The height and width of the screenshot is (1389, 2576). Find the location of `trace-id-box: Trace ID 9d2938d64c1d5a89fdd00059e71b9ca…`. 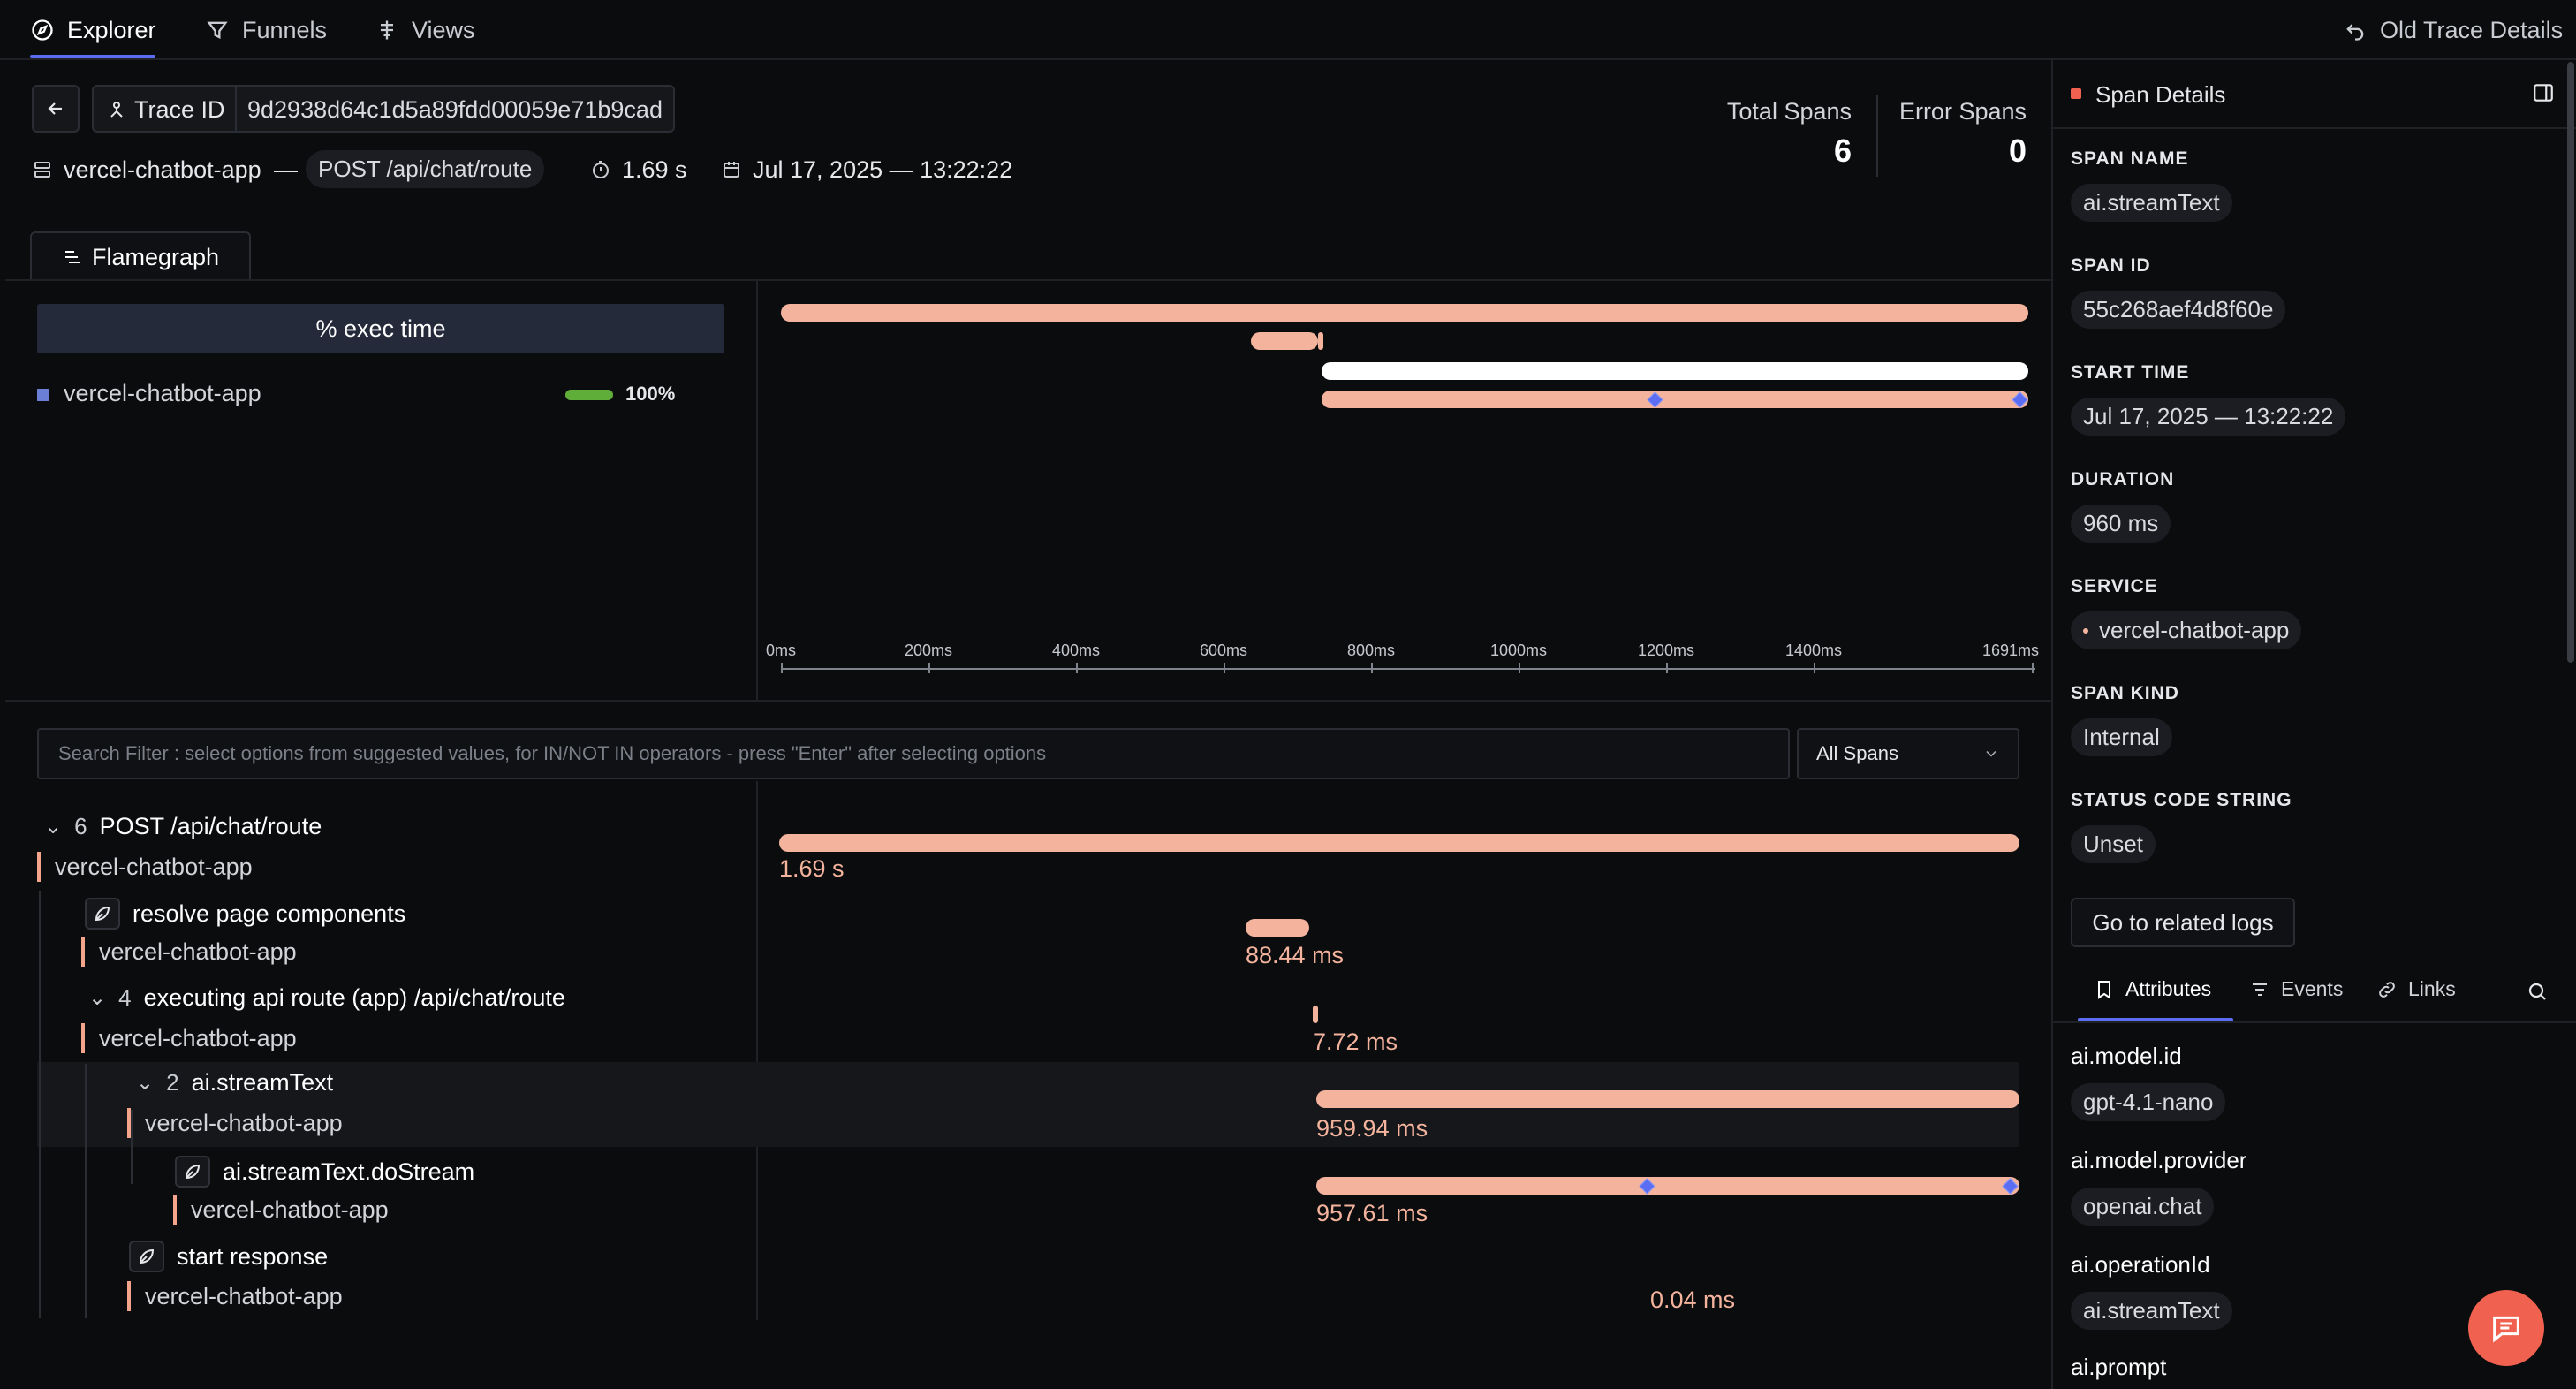

trace-id-box: Trace ID 9d2938d64c1d5a89fdd00059e71b9ca… is located at coordinates (384, 109).